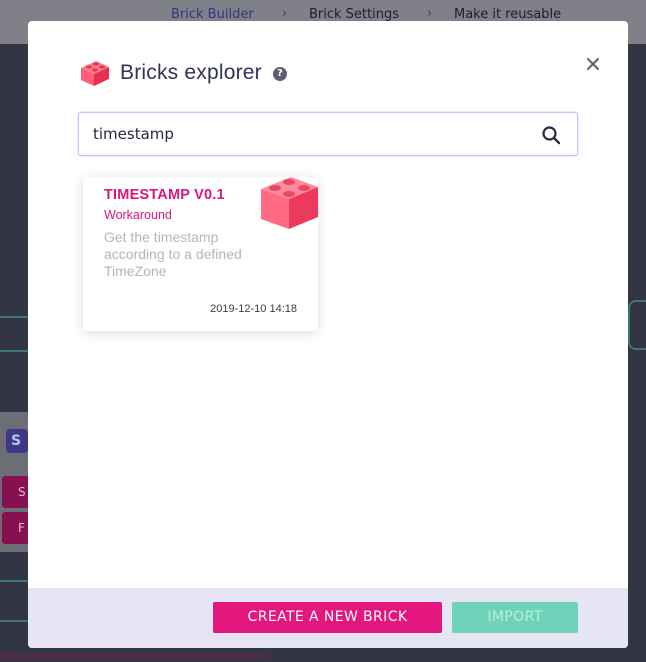  I want to click on search-box, so click(328, 134).